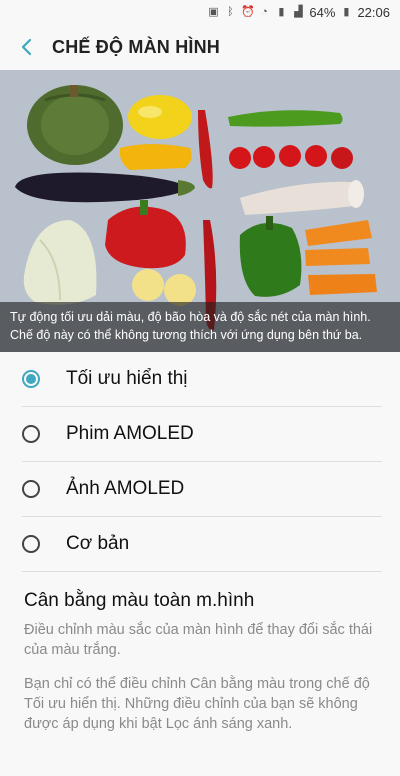 The height and width of the screenshot is (776, 400). Describe the element at coordinates (139, 600) in the screenshot. I see `color-balance-title: Cân bằng màu toàn m.hình` at that location.